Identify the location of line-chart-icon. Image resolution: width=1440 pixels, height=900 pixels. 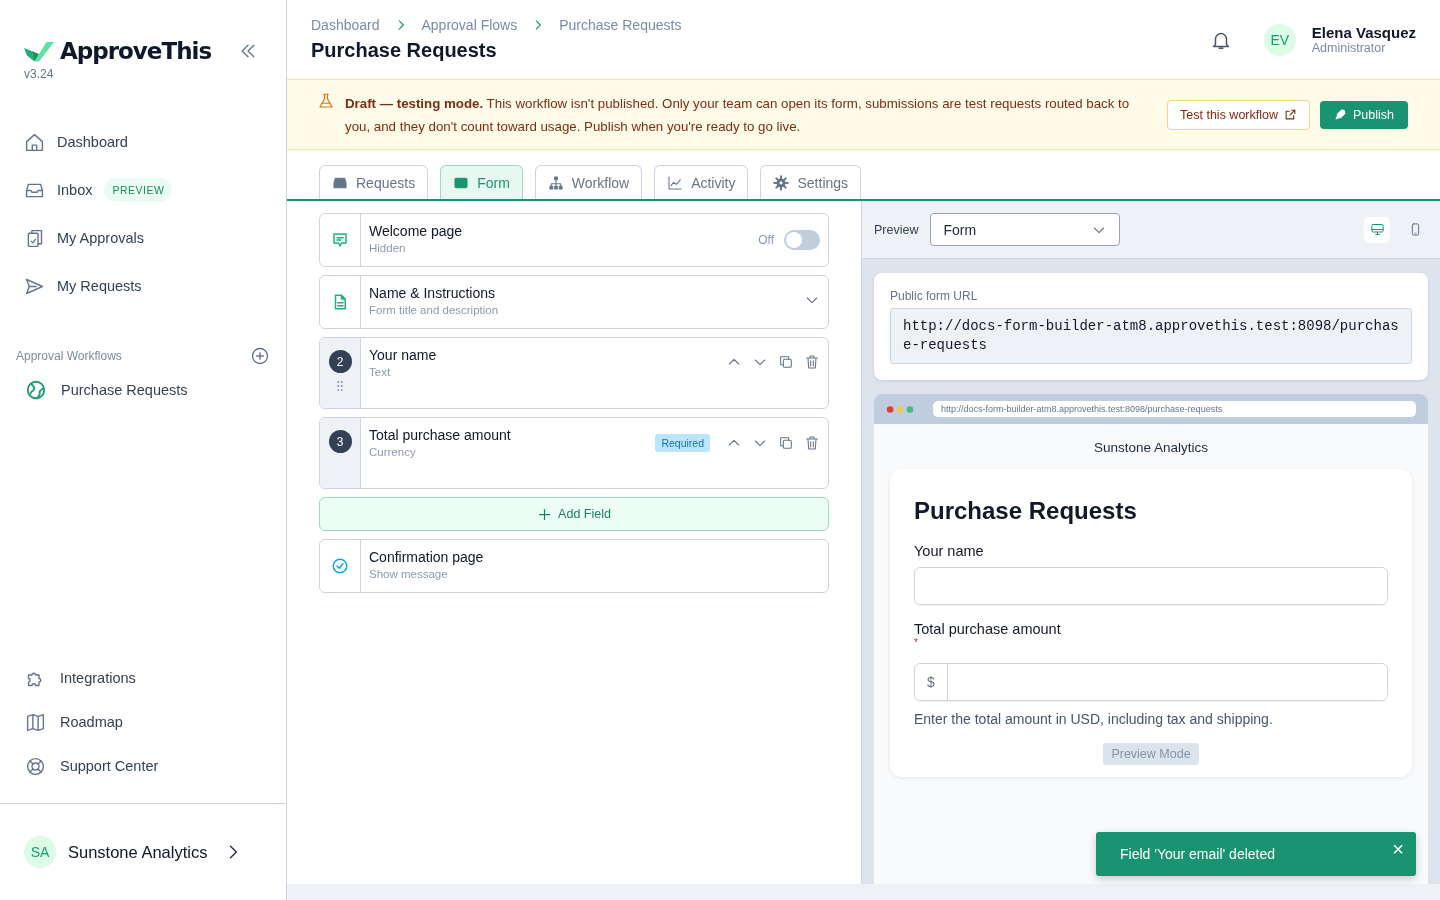
(675, 182).